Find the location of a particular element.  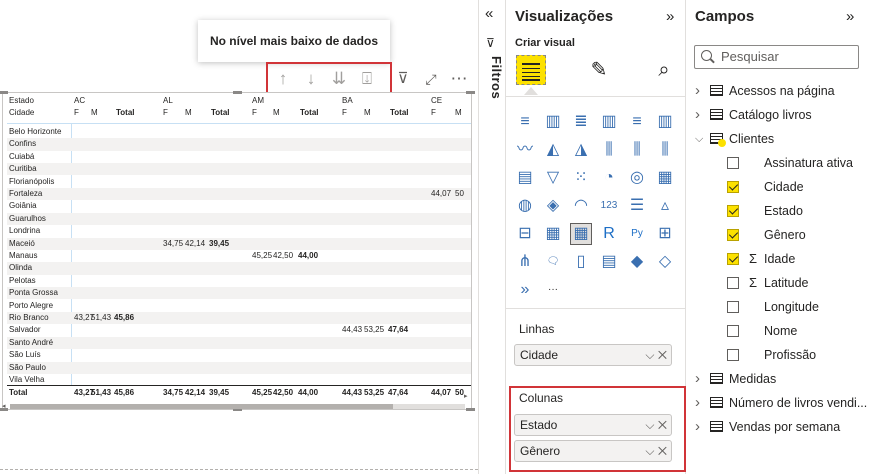

matrix-cell: 34,75 is located at coordinates (173, 244).